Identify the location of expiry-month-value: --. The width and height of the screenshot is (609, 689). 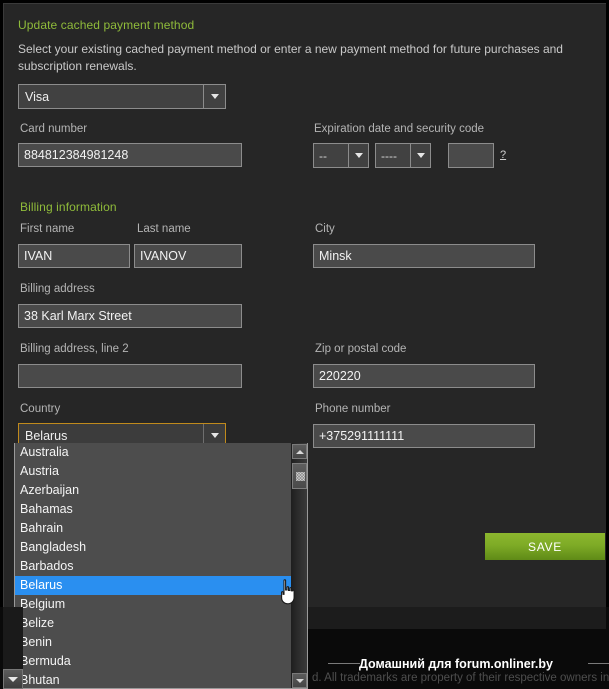
(323, 155).